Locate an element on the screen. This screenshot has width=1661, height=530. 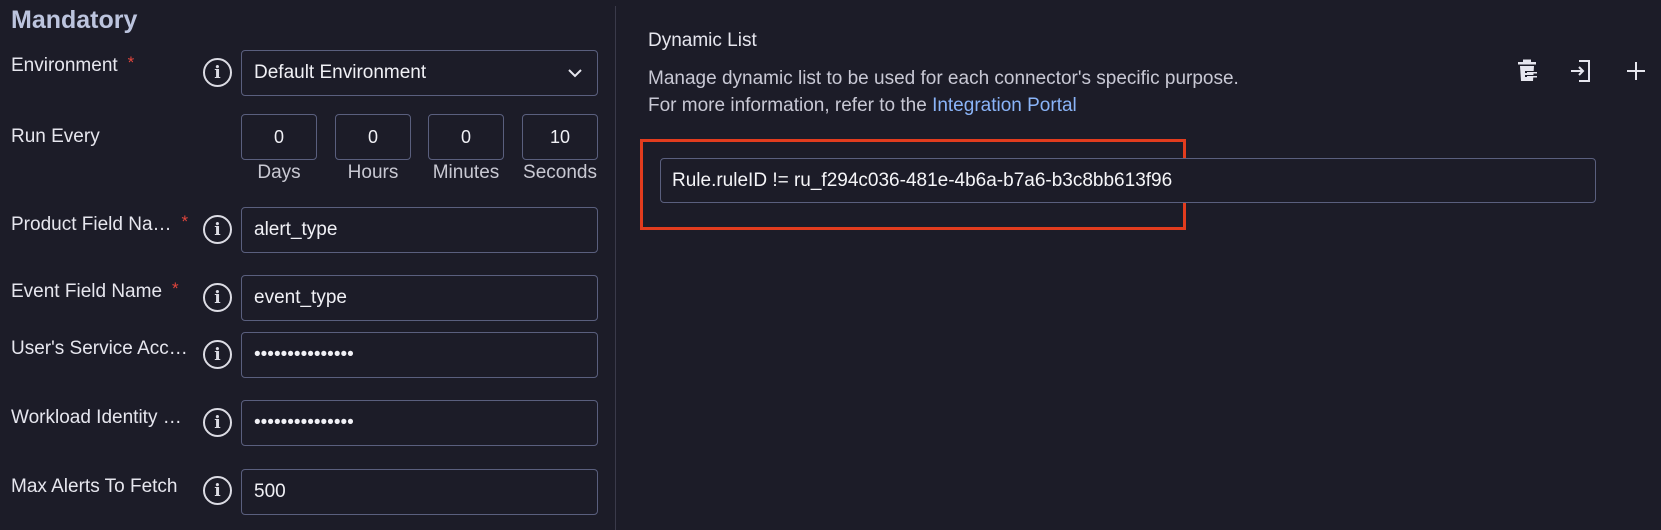
environment-info-icon: i is located at coordinates (217, 72).